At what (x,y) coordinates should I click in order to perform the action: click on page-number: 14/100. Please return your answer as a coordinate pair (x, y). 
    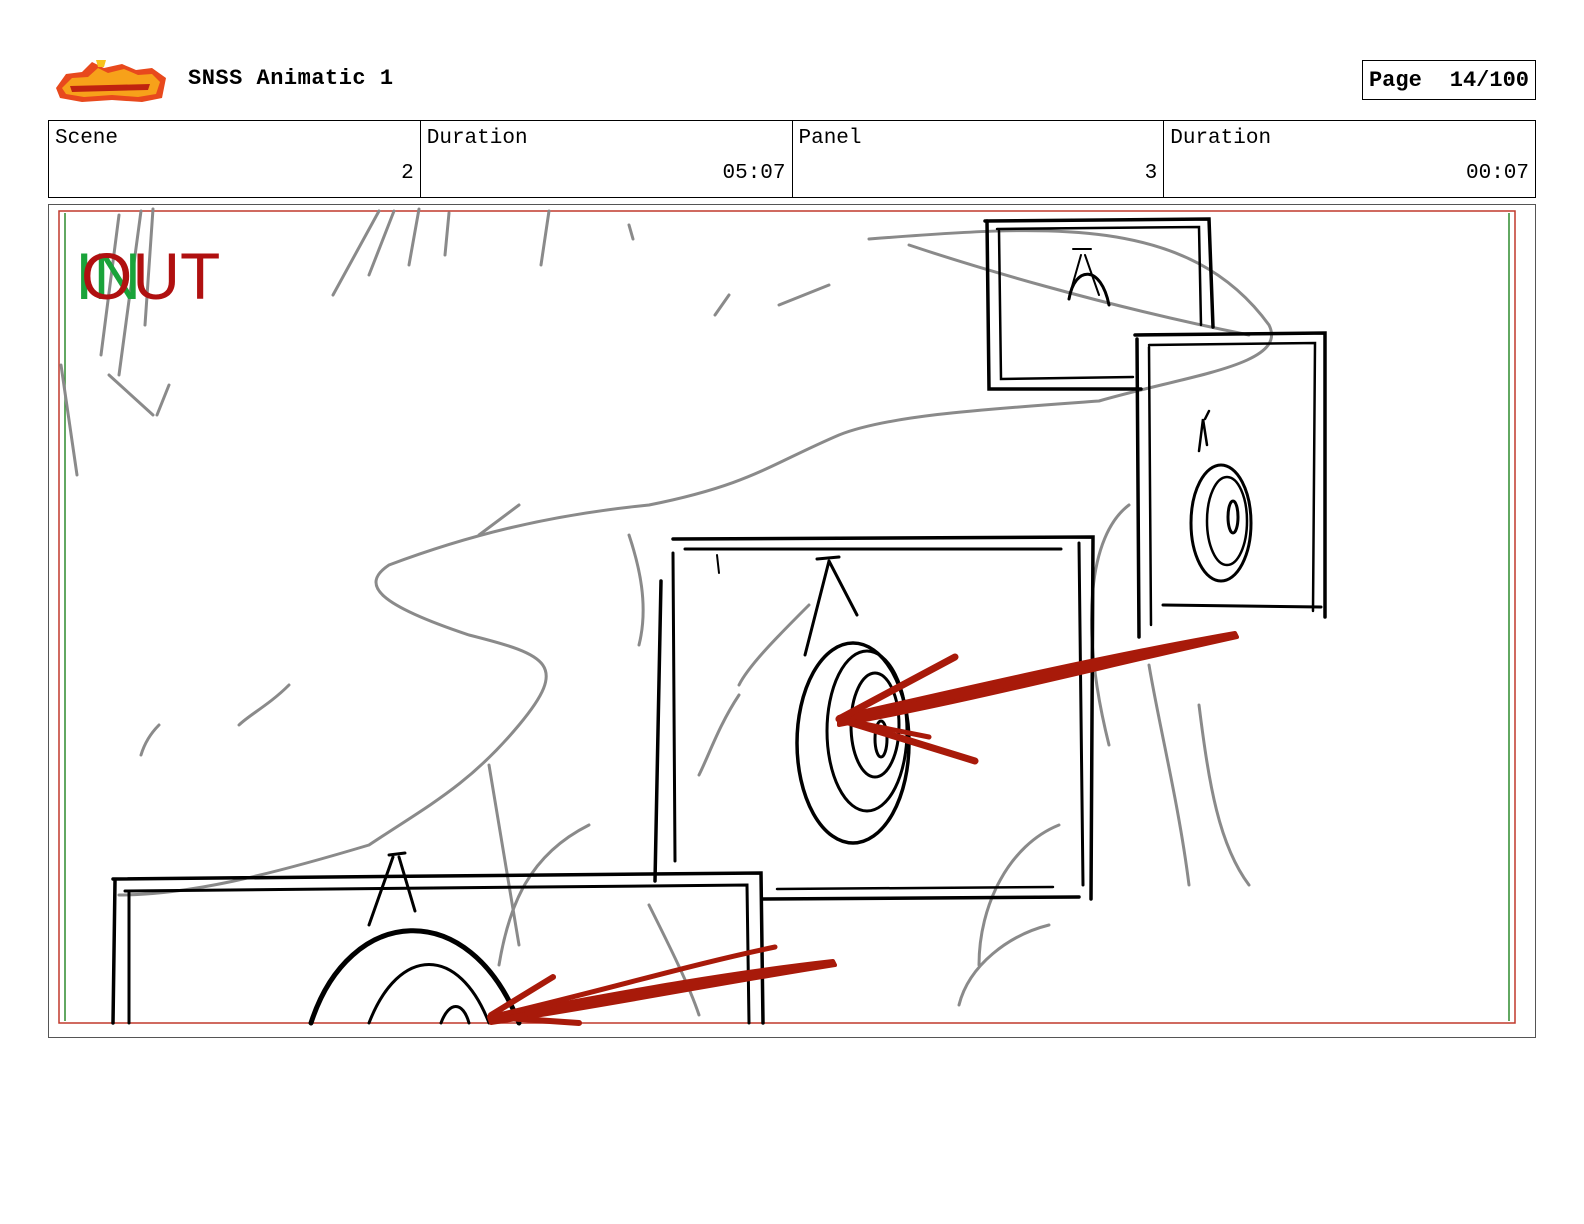
    Looking at the image, I should click on (1489, 80).